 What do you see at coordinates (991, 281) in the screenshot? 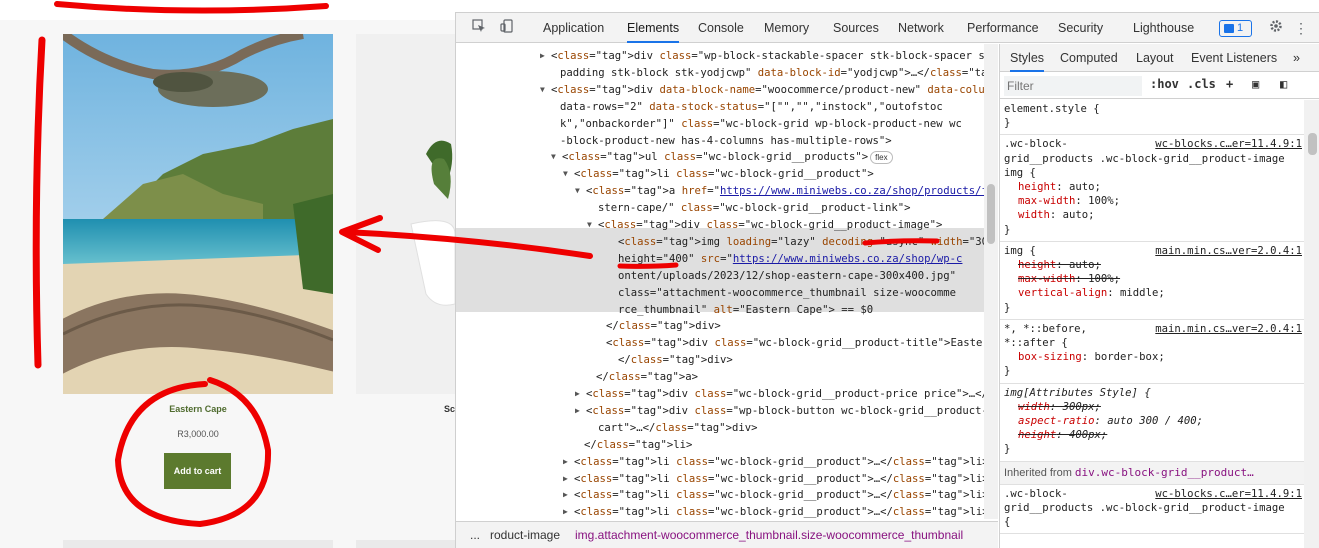
I see `dom-scrollbar` at bounding box center [991, 281].